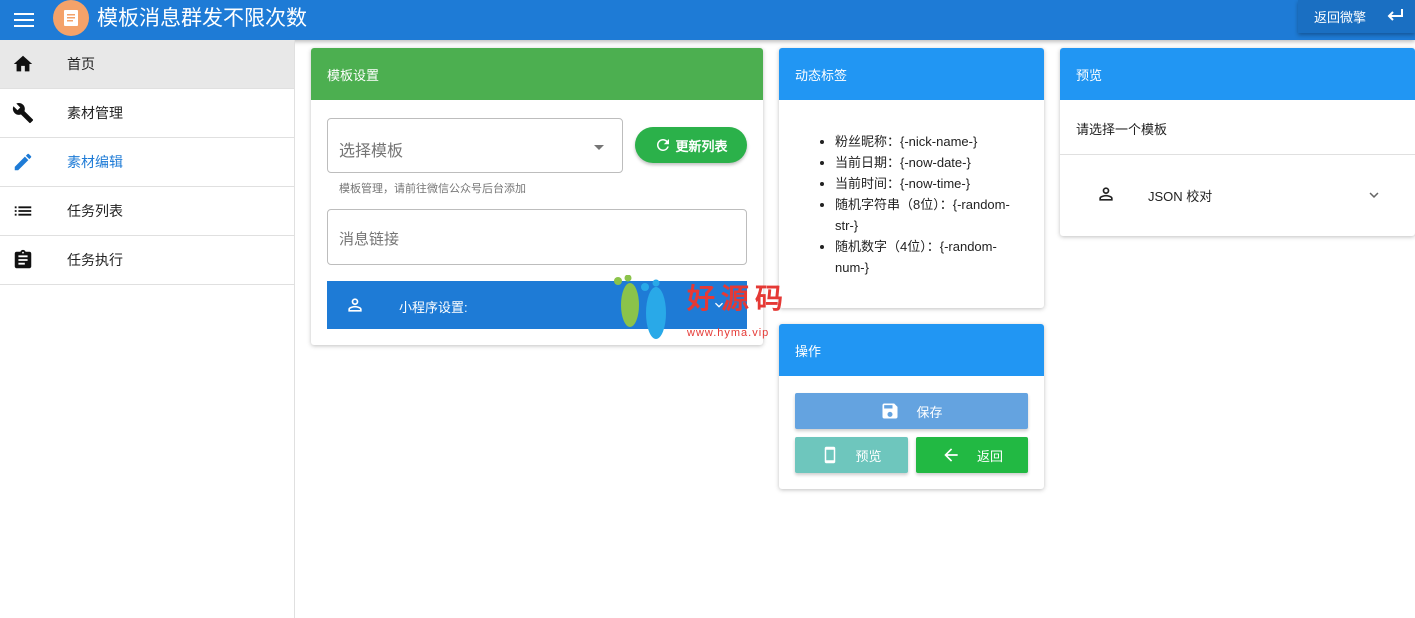  I want to click on sidebar-item-home: 首页, so click(147, 64).